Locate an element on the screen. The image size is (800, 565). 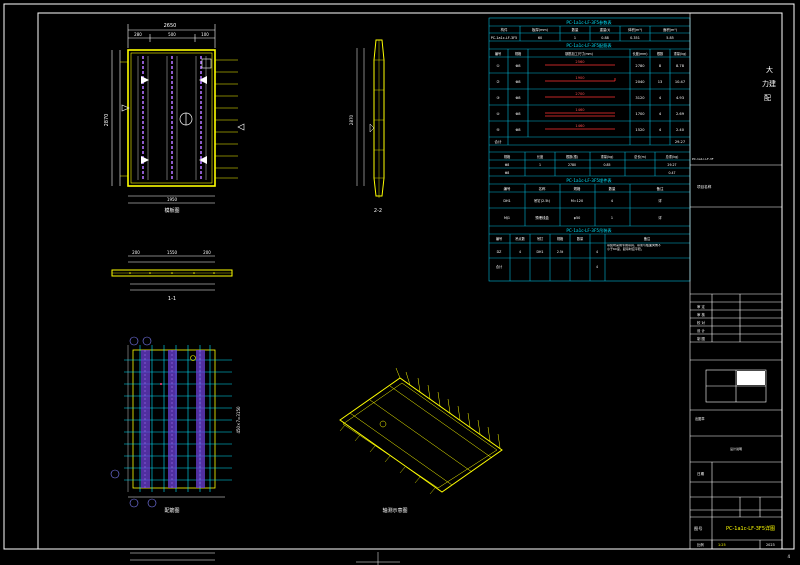
s11-dim-c: 200 is located at coordinates (207, 252).